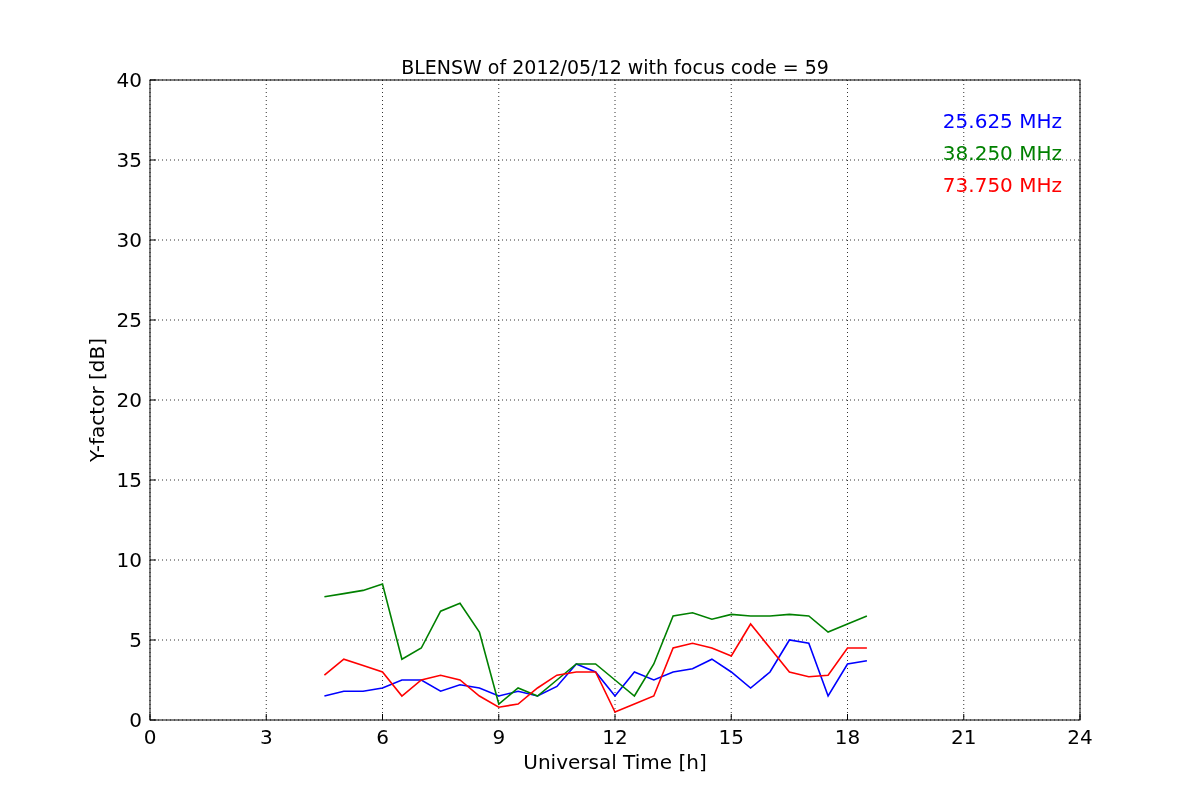 The height and width of the screenshot is (800, 1200). What do you see at coordinates (1080, 737) in the screenshot?
I see `x-tick-label: 24` at bounding box center [1080, 737].